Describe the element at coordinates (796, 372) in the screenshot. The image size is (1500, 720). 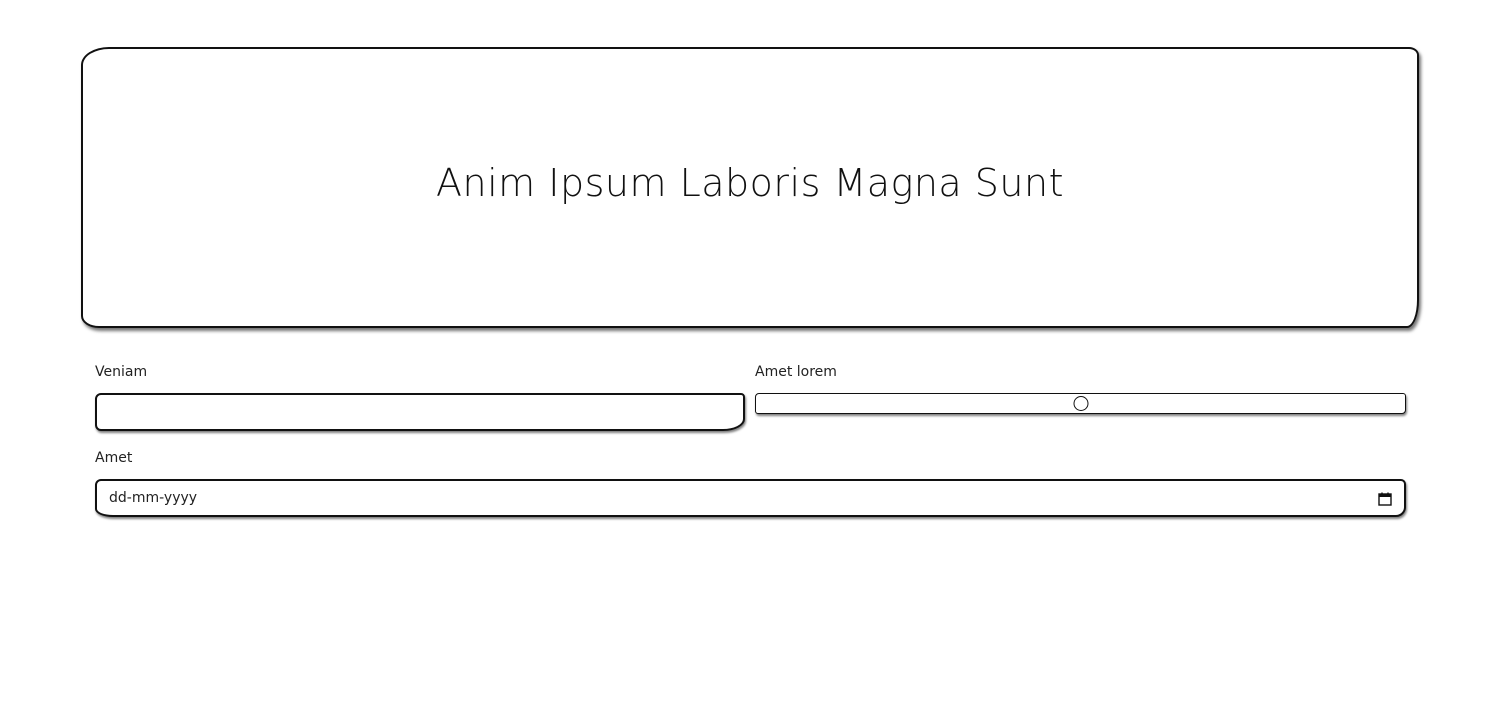
I see `amet-lorem-label: Amet lorem` at that location.